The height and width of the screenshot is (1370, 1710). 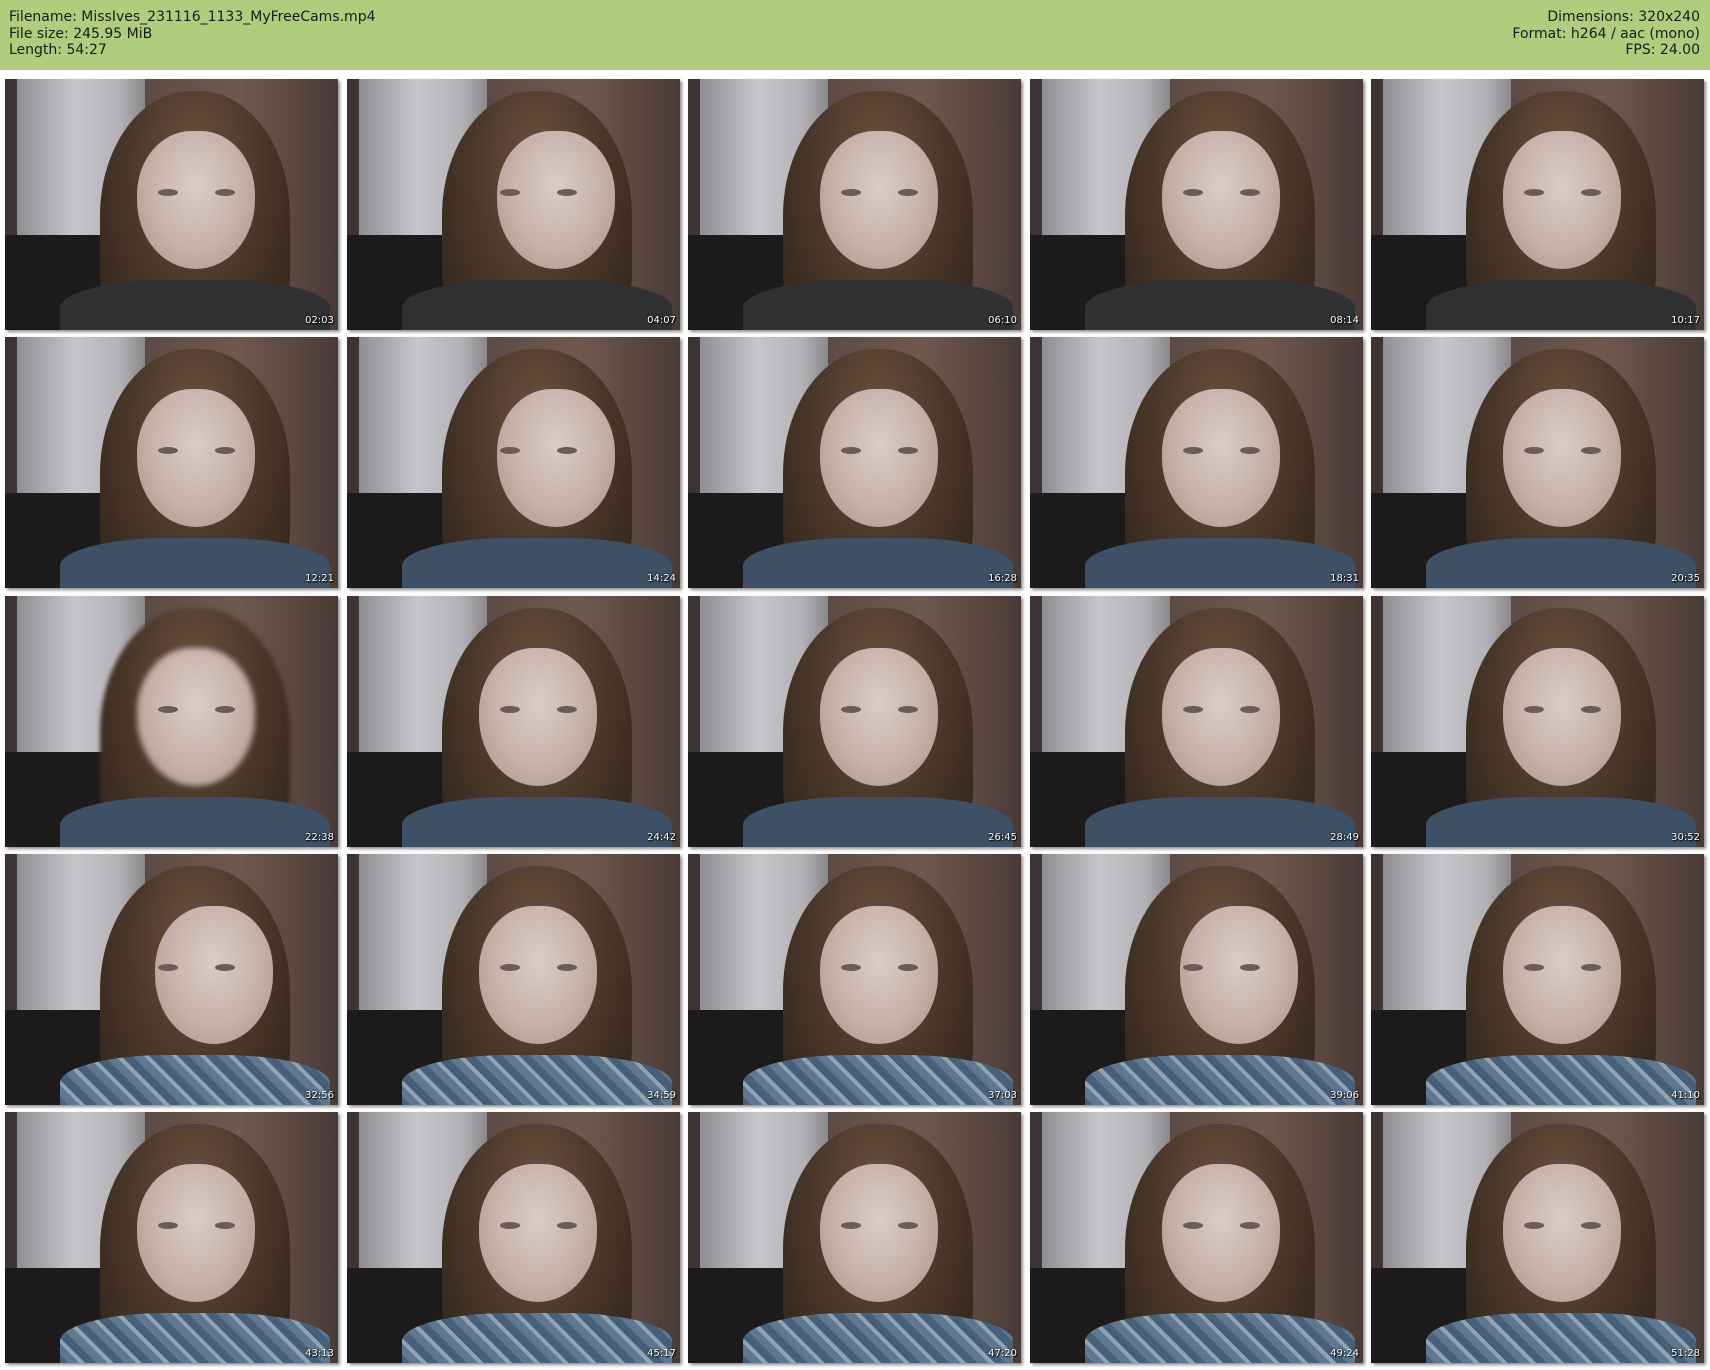 I want to click on thumbnail-timestamp: 10:17, so click(x=1685, y=320).